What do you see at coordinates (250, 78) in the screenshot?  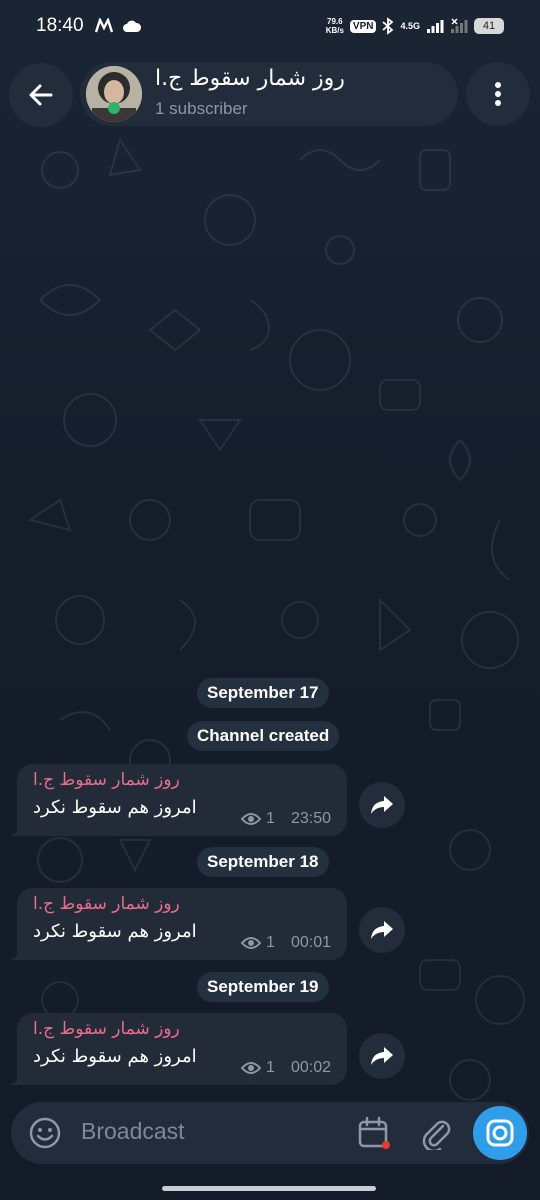 I see `channel-title: روز شمار سقوط ج.ا` at bounding box center [250, 78].